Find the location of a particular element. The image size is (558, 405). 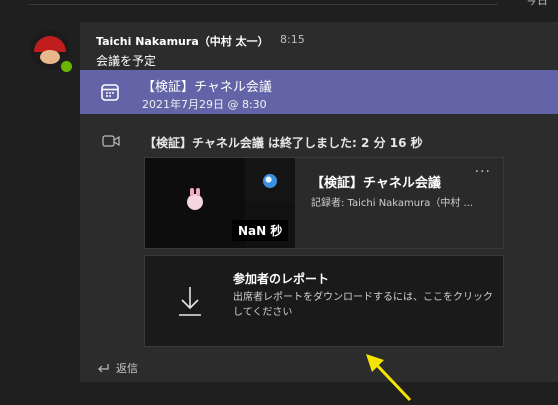

reply-button: 返信 is located at coordinates (117, 368).